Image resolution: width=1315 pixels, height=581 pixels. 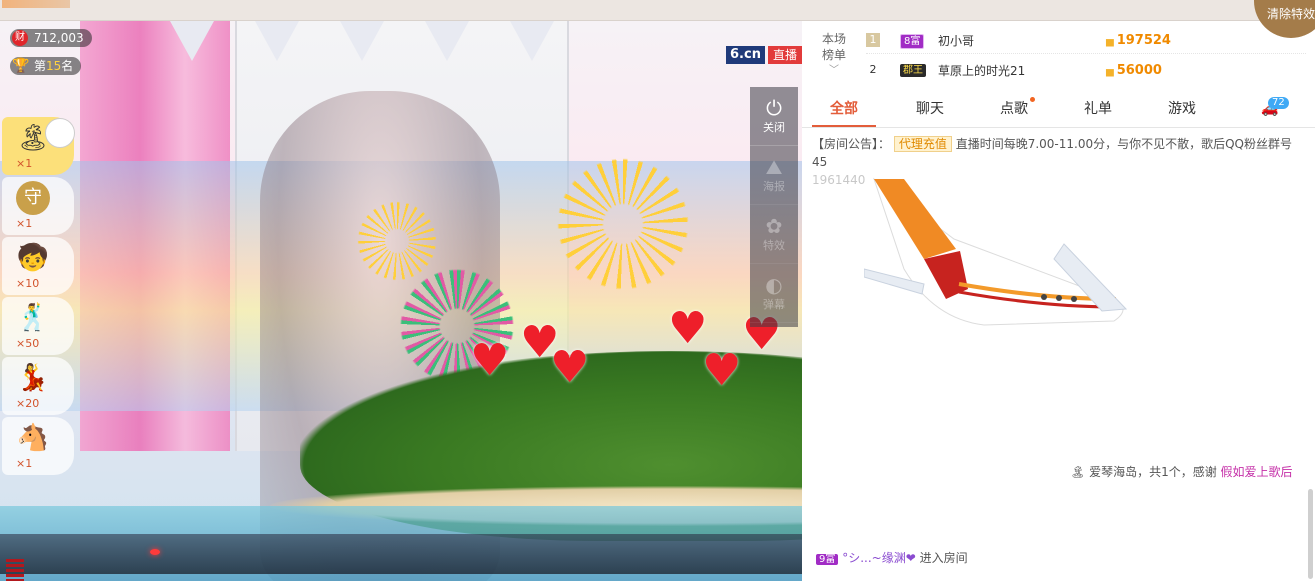 I want to click on gift-item: 🏝 ×1, so click(x=38, y=146).